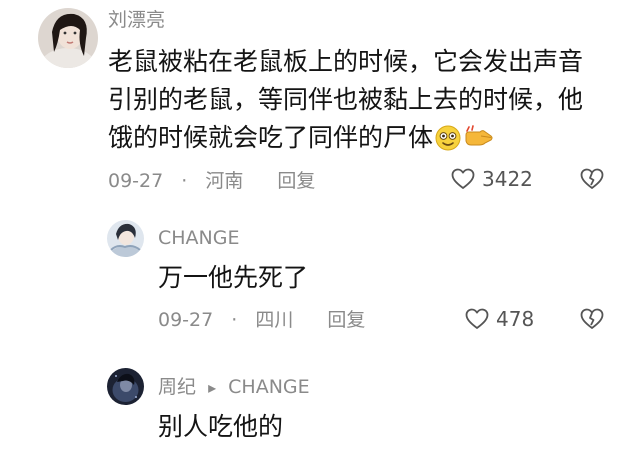 The height and width of the screenshot is (456, 640). I want to click on like-count: 3422, so click(507, 179).